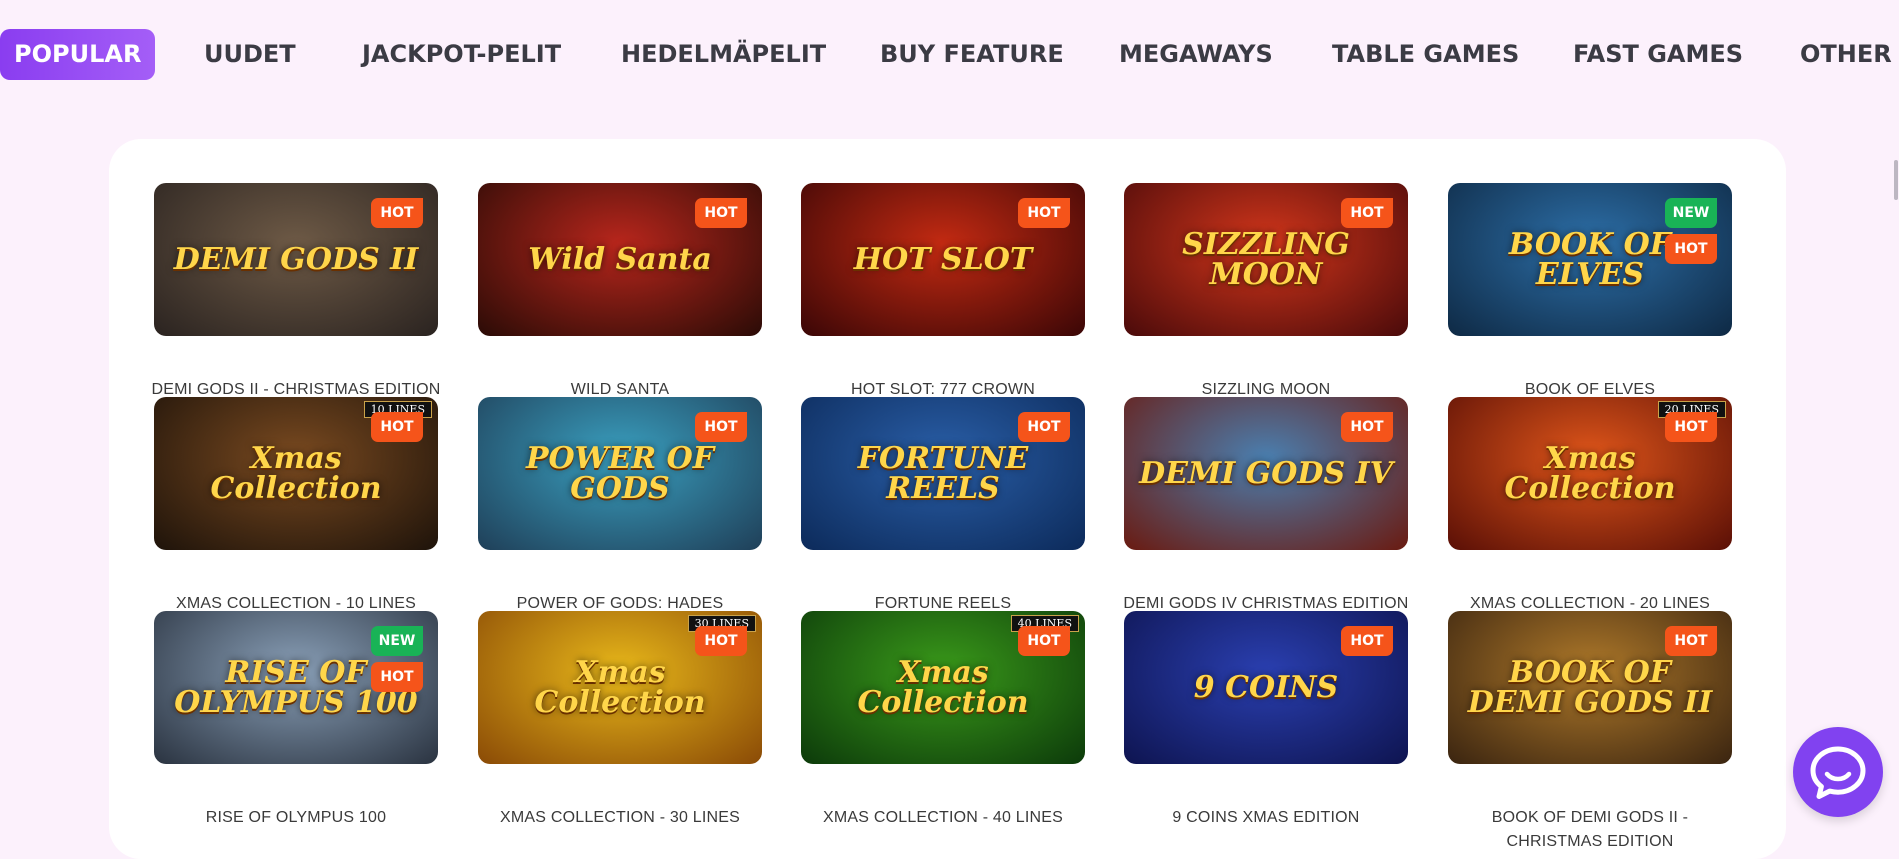 Image resolution: width=1899 pixels, height=859 pixels. I want to click on game-title: RISE OF OLYMPUS 100, so click(296, 818).